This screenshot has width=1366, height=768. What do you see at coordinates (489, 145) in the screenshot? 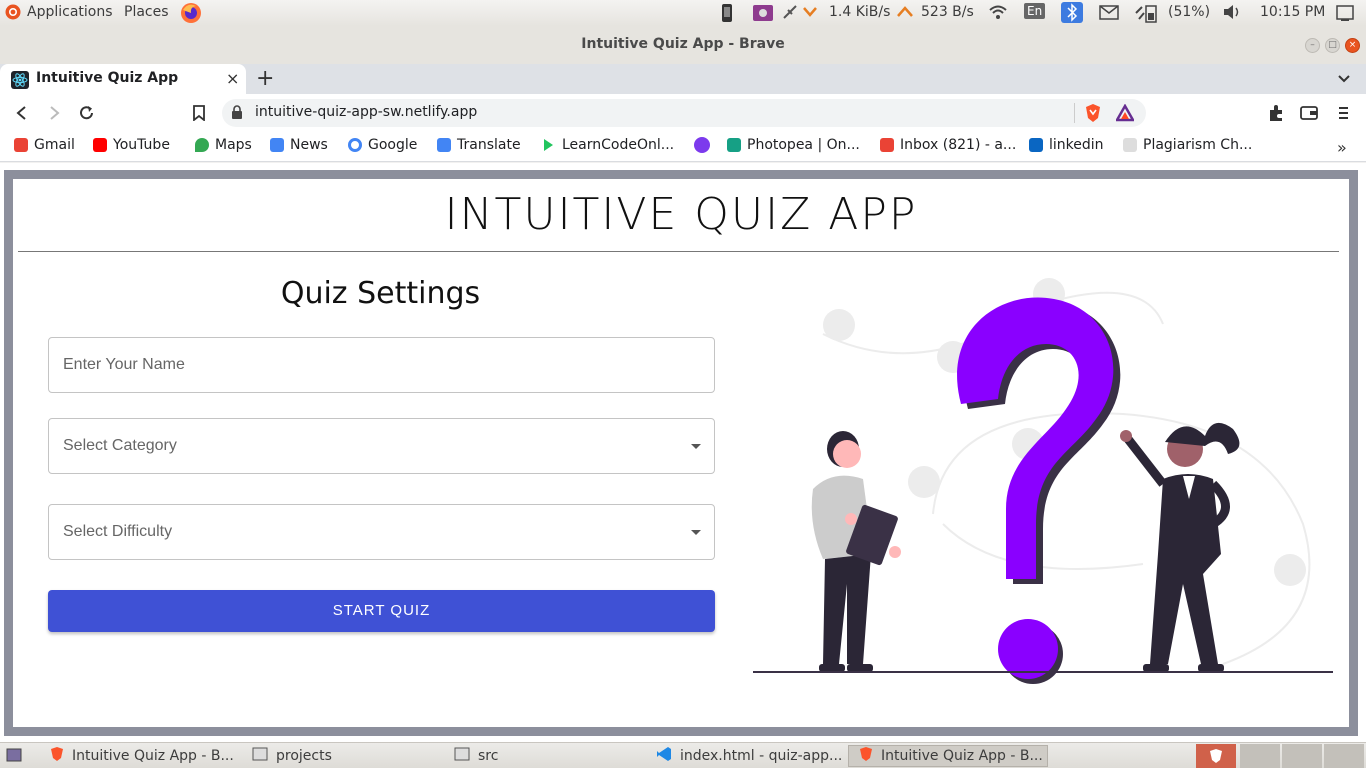
I see `bookmark-label: Translate` at bounding box center [489, 145].